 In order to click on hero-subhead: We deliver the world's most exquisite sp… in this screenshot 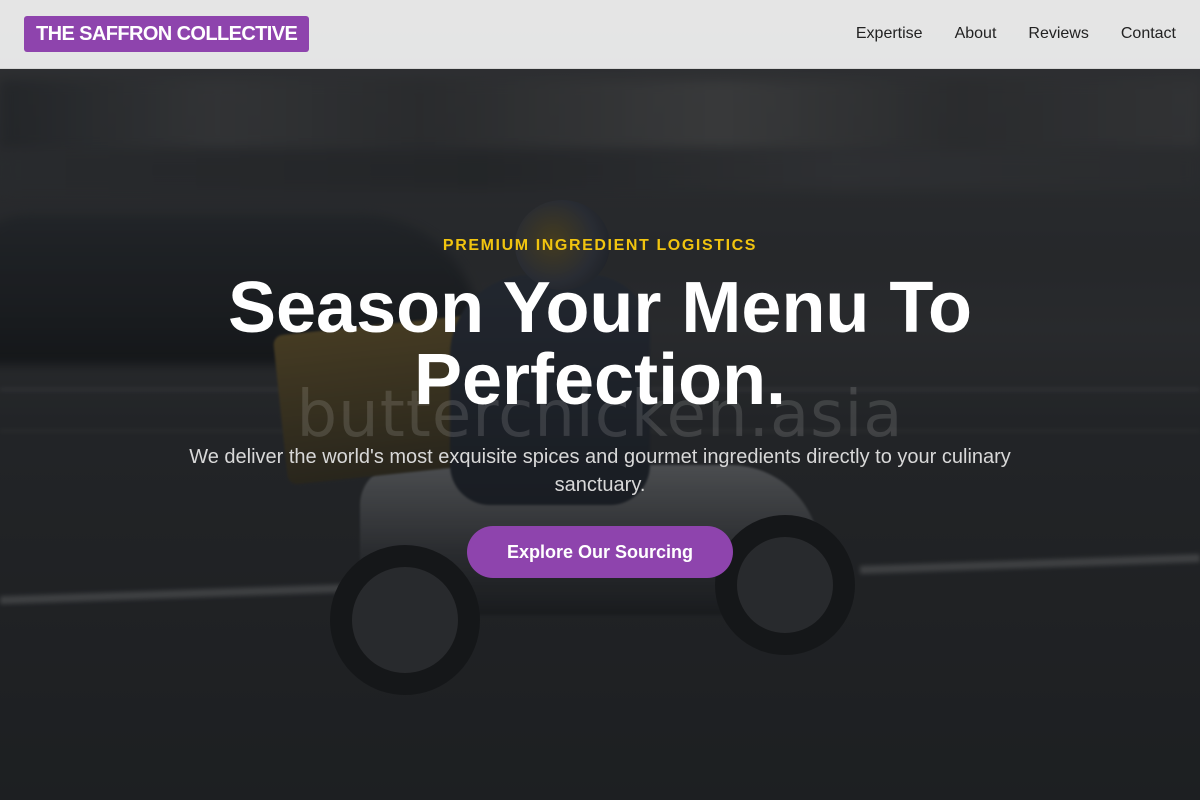, I will do `click(600, 471)`.